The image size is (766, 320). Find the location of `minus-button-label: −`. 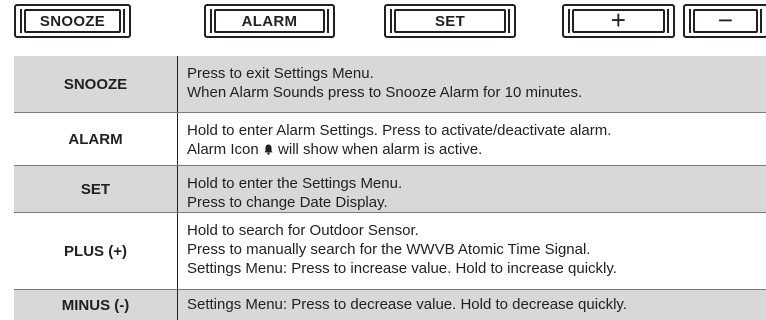

minus-button-label: − is located at coordinates (725, 20).